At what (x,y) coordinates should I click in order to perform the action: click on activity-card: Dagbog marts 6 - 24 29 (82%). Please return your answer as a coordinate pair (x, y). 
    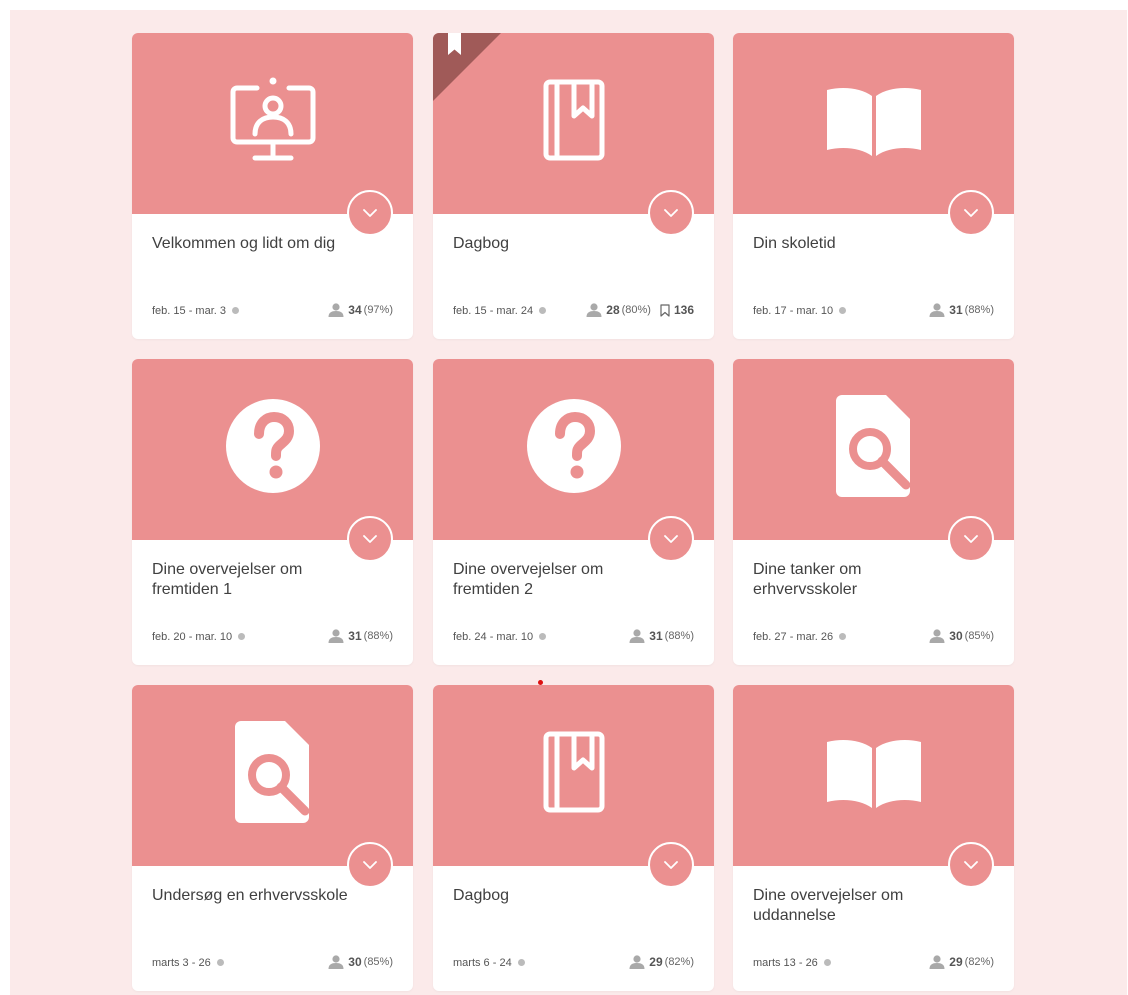
    Looking at the image, I should click on (573, 838).